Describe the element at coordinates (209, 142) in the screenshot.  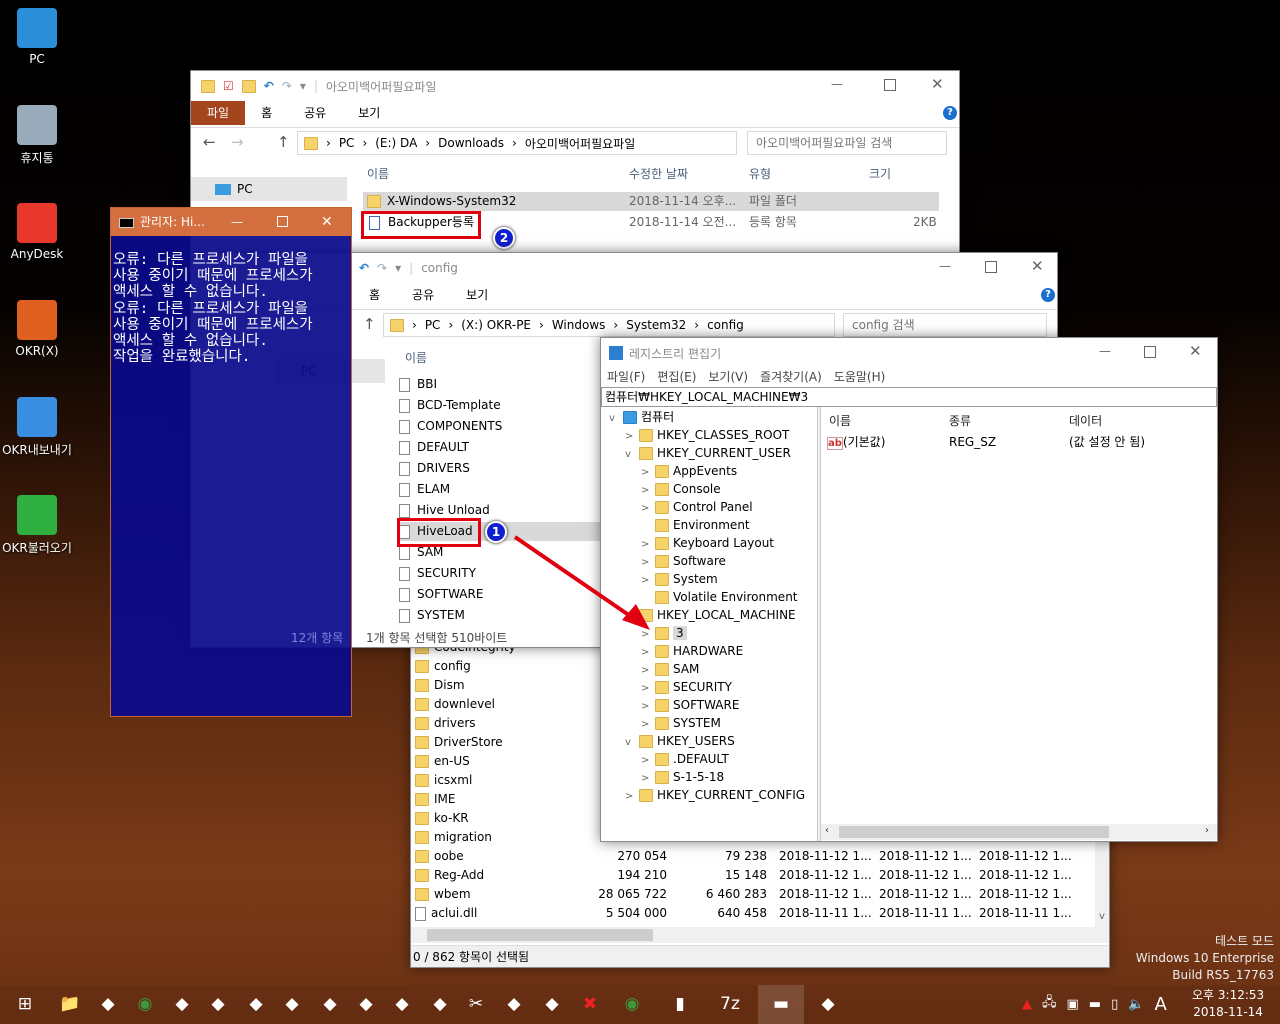
I see `back-button: ←` at that location.